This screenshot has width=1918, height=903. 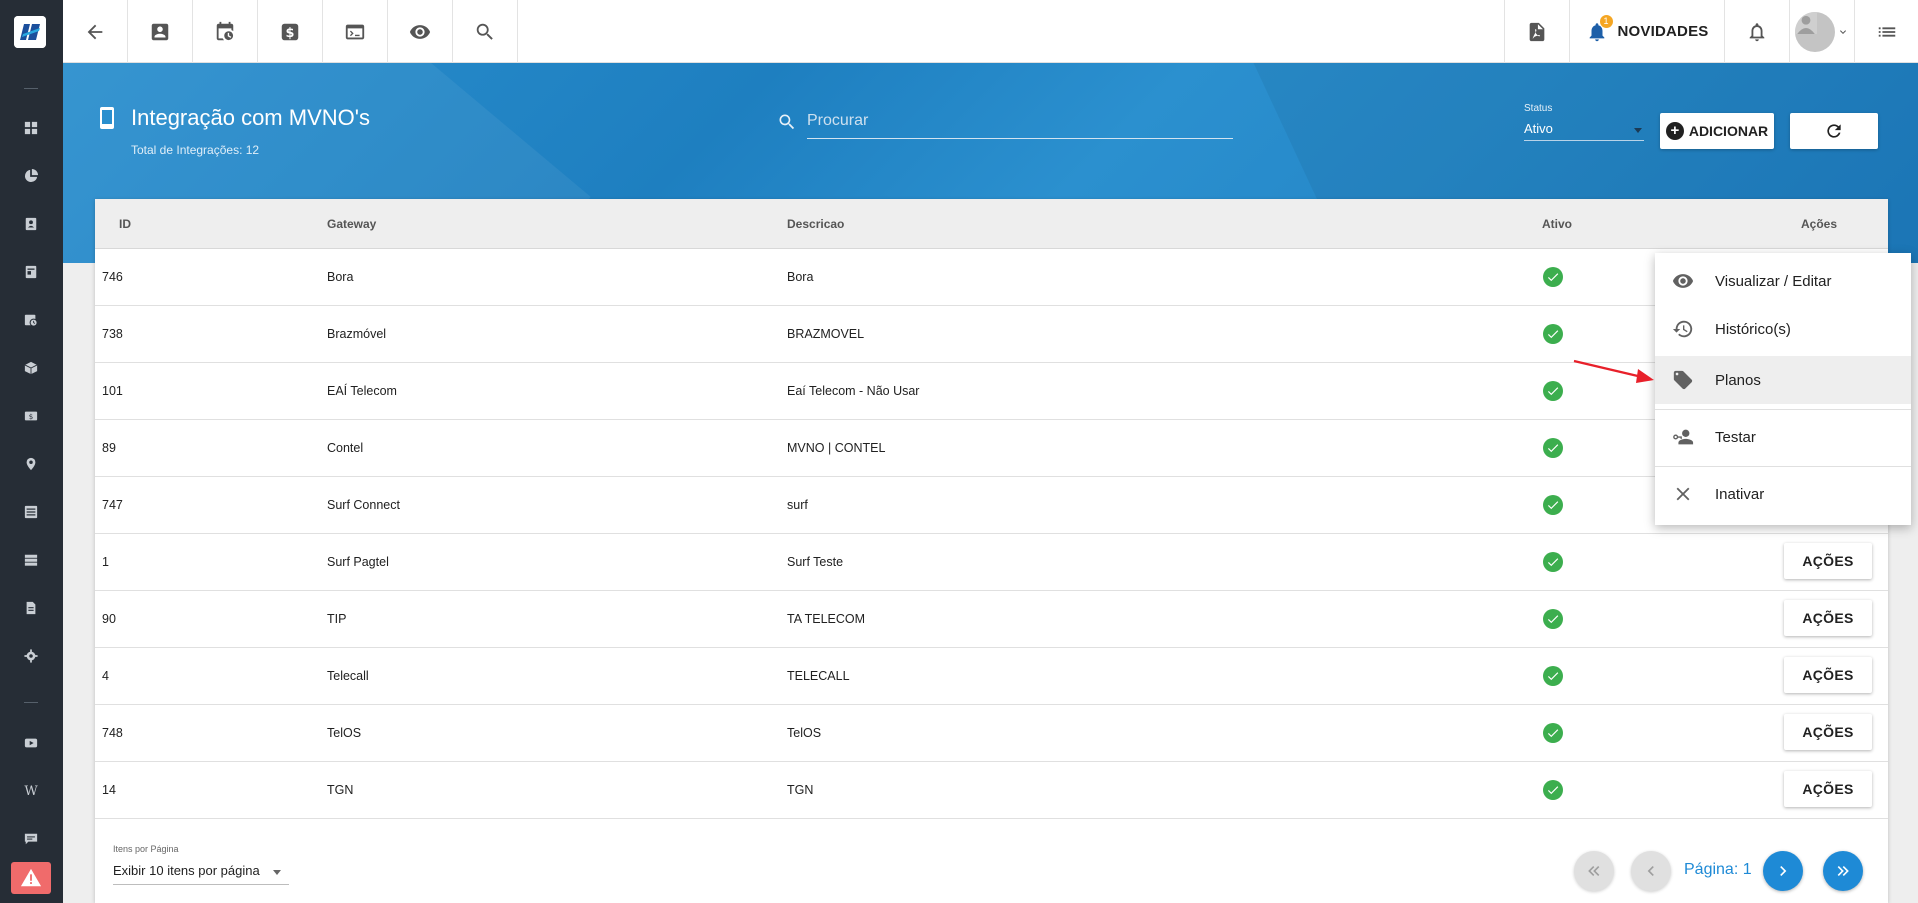 I want to click on calendar-clock-icon, so click(x=31, y=320).